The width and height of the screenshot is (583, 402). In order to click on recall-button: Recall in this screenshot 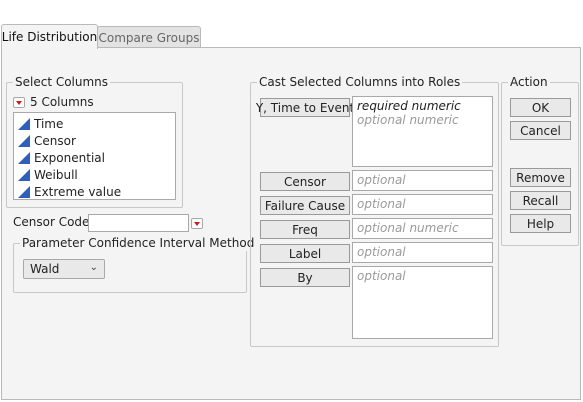, I will do `click(540, 200)`.